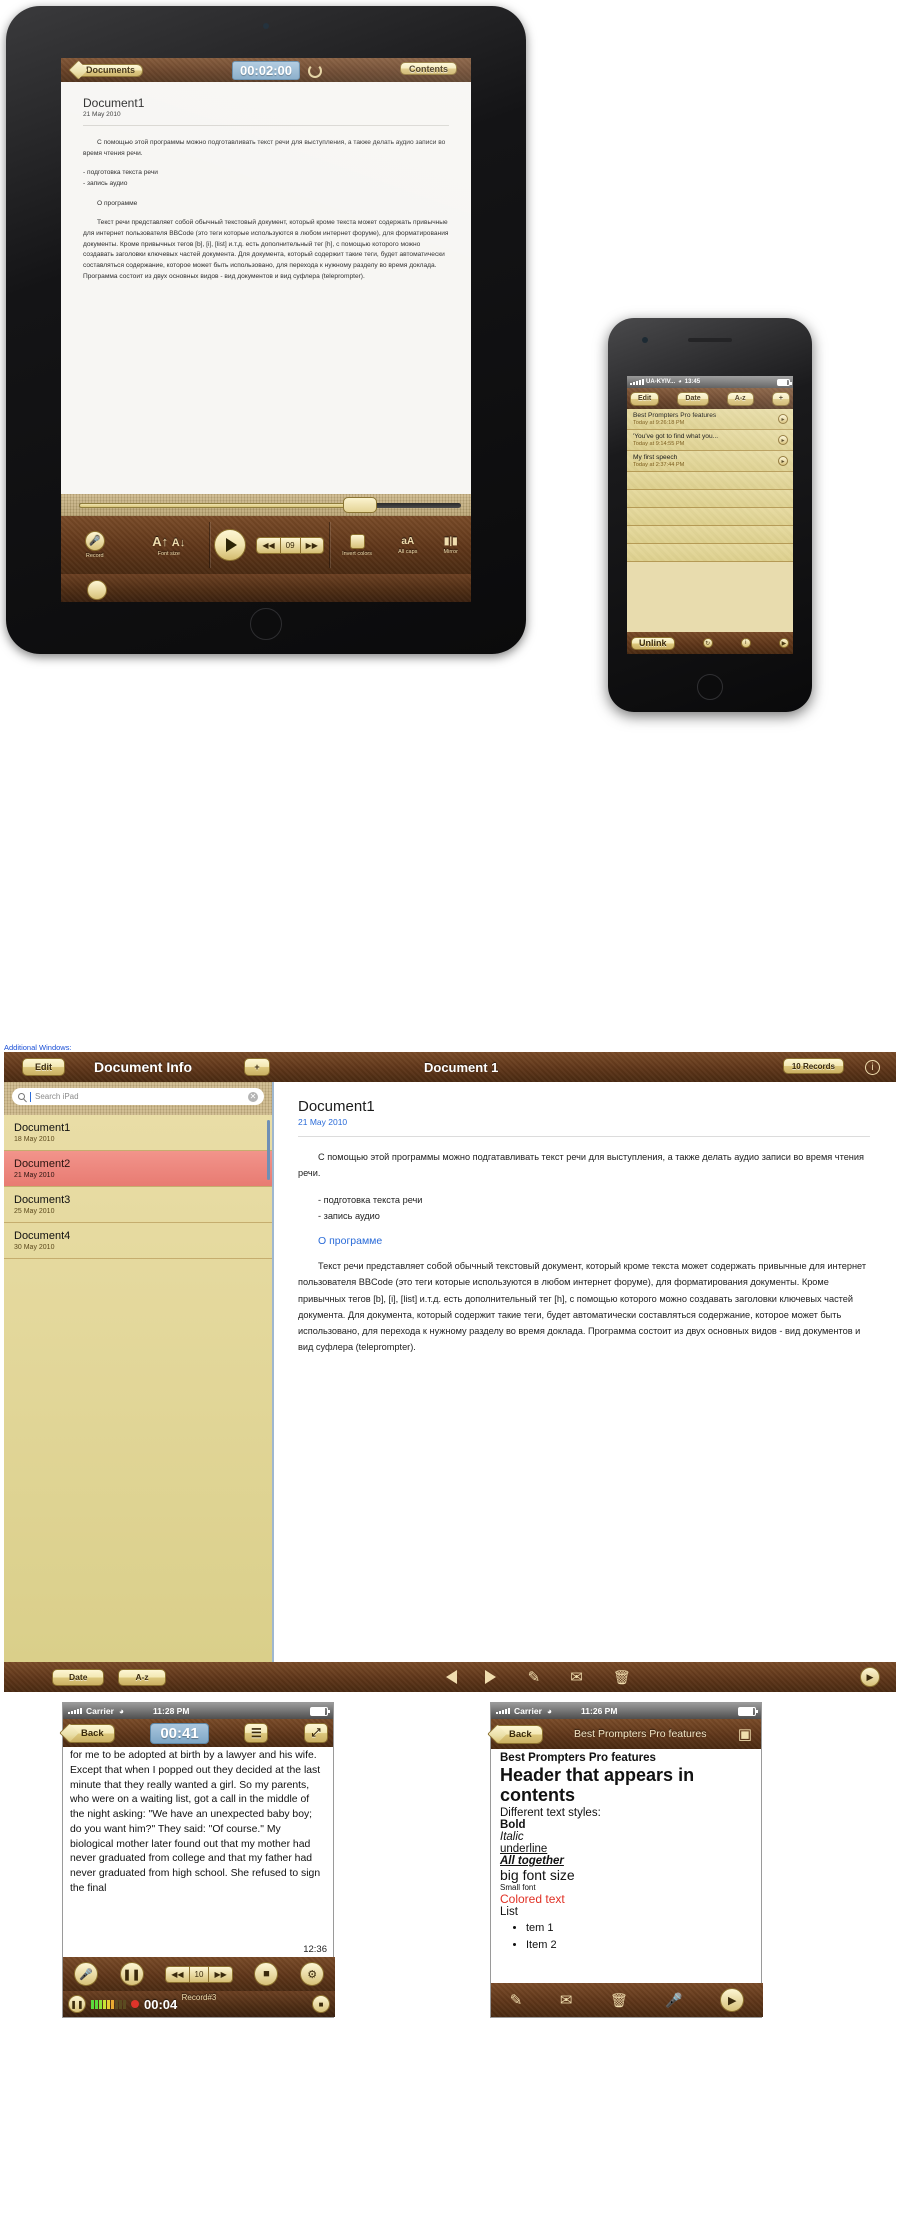 The image size is (900, 2234). What do you see at coordinates (160, 541) in the screenshot?
I see `font-increase-icon: A↑` at bounding box center [160, 541].